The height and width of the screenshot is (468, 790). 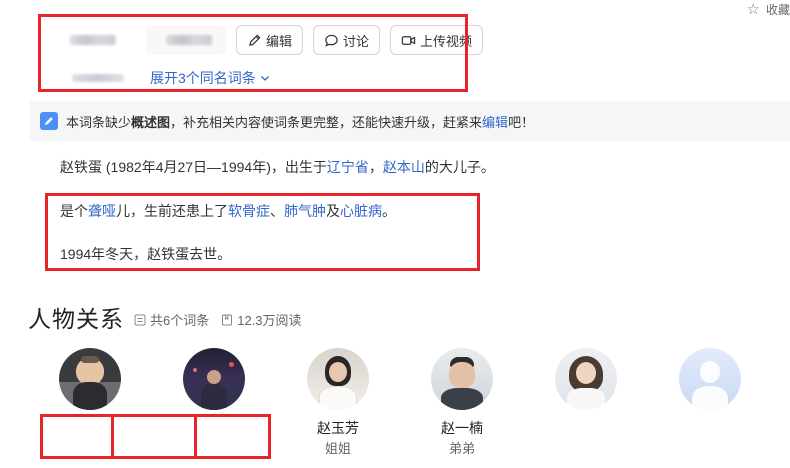 I want to click on discuss-label: 讨论, so click(x=356, y=41).